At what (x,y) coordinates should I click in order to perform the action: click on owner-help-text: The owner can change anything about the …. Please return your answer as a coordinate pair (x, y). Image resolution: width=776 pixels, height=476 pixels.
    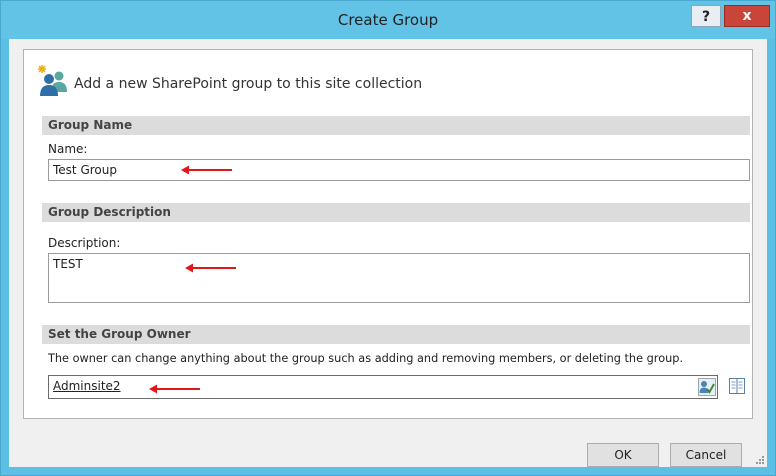
    Looking at the image, I should click on (366, 358).